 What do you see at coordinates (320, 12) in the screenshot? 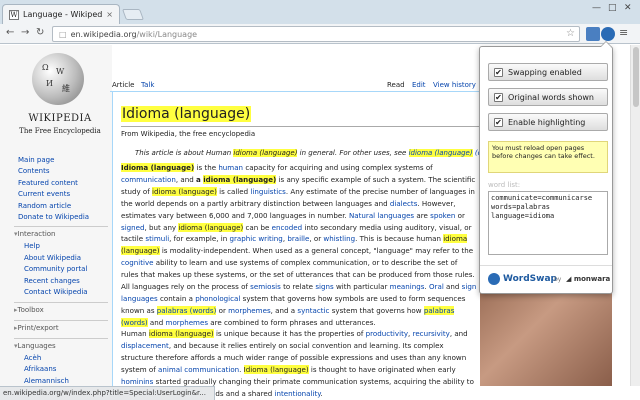
I see `tab-strip: W Language - Wikipedia, t × — □ ✕` at bounding box center [320, 12].